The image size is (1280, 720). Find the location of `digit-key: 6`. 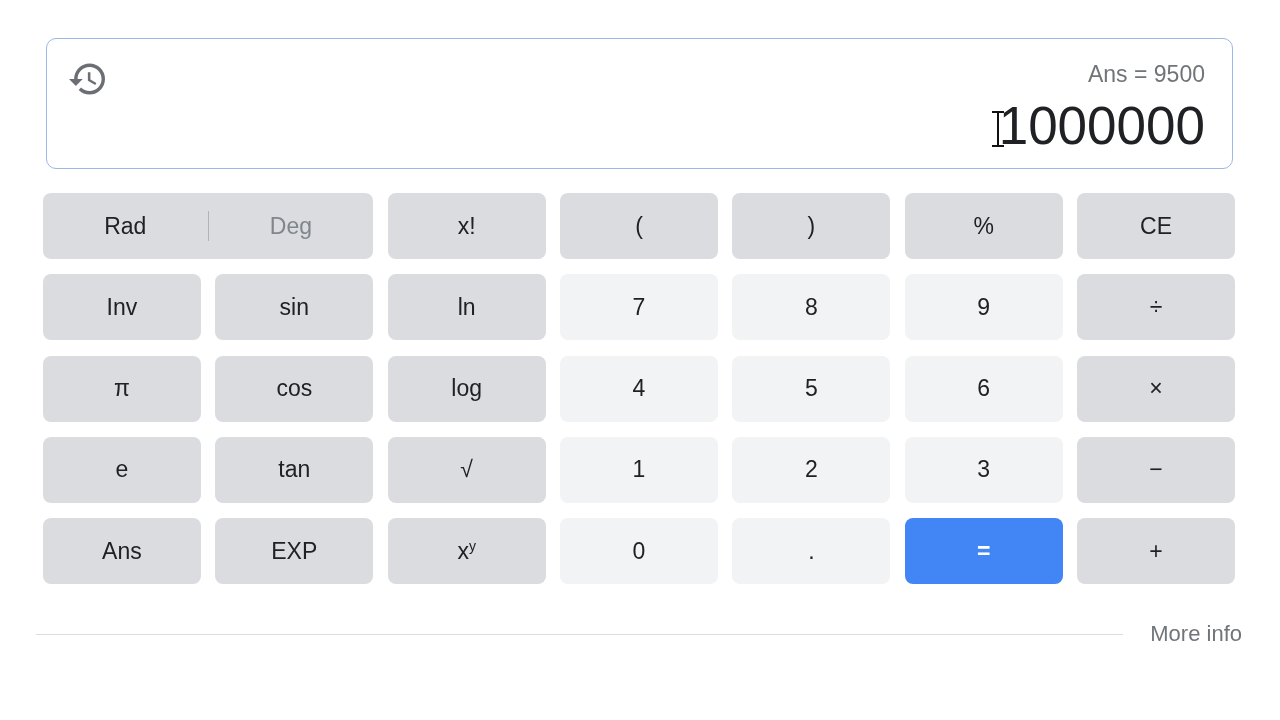

digit-key: 6 is located at coordinates (983, 388).